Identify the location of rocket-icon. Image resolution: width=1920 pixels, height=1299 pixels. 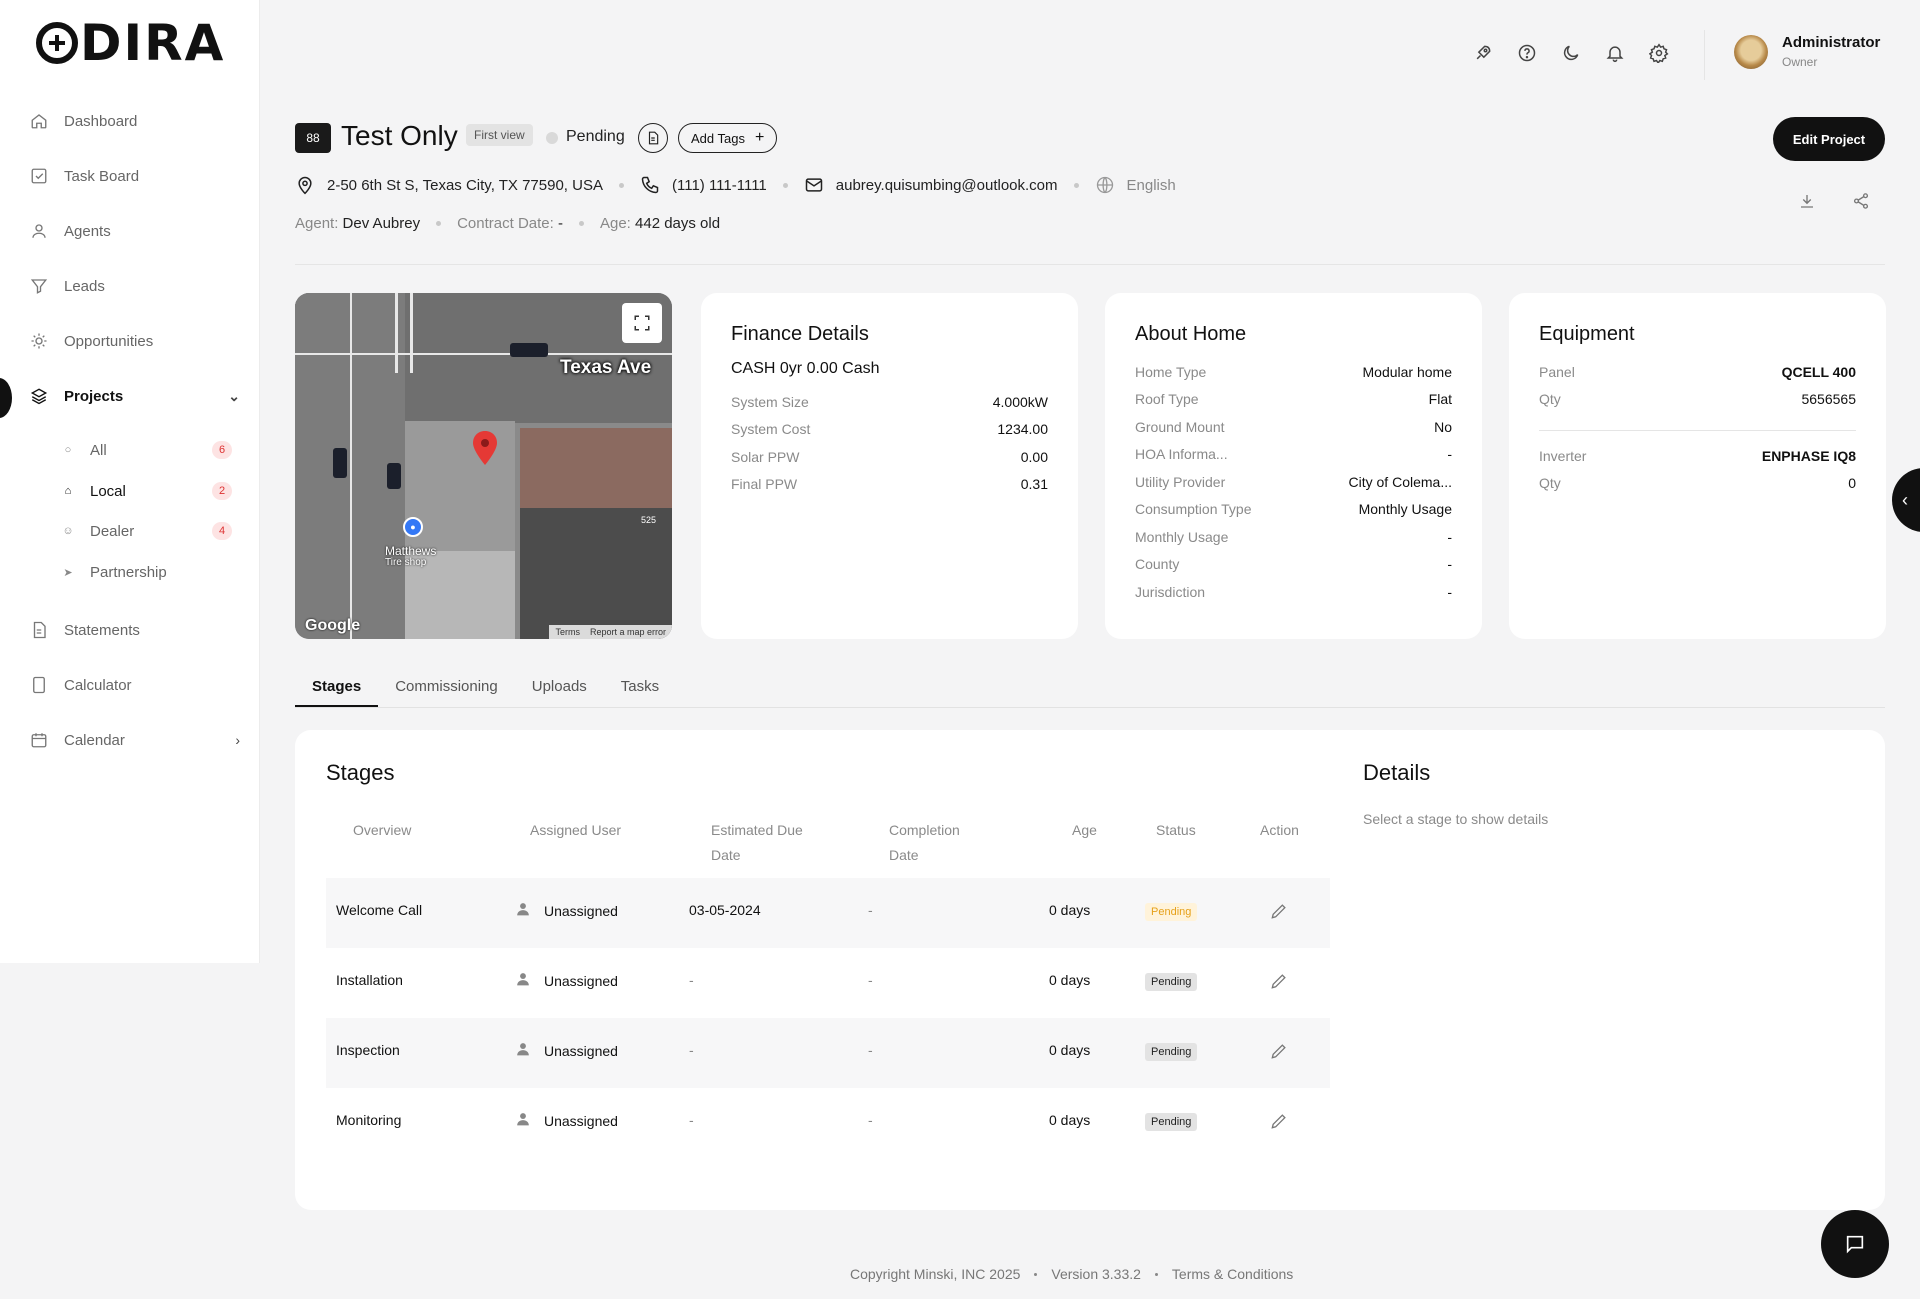
(1483, 53).